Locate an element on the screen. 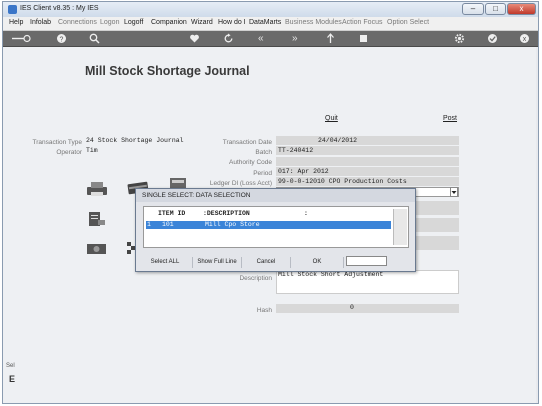 The height and width of the screenshot is (406, 542). up-arrow-icon is located at coordinates (330, 38).